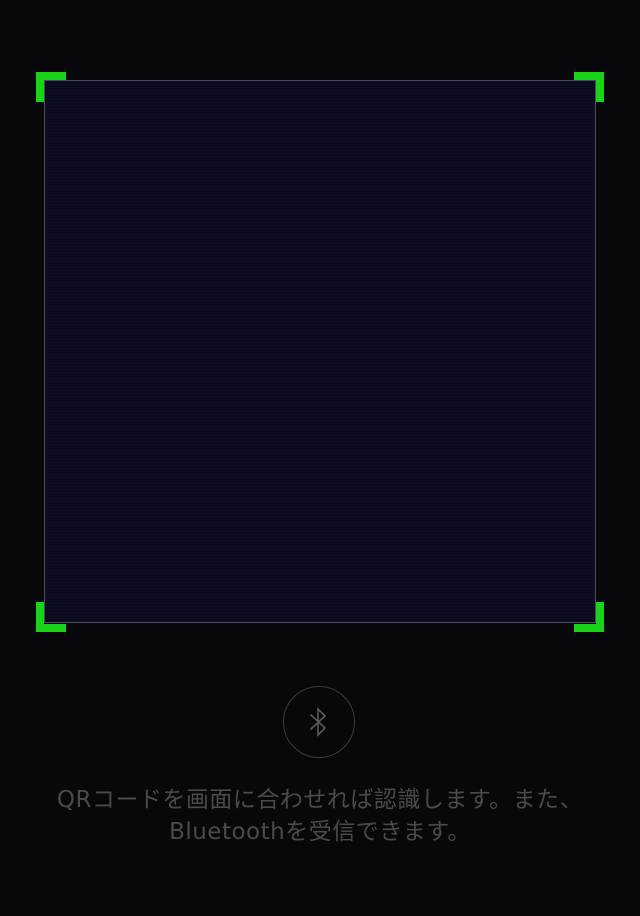 The width and height of the screenshot is (640, 916). What do you see at coordinates (589, 617) in the screenshot?
I see `scan-corner-bottom-right` at bounding box center [589, 617].